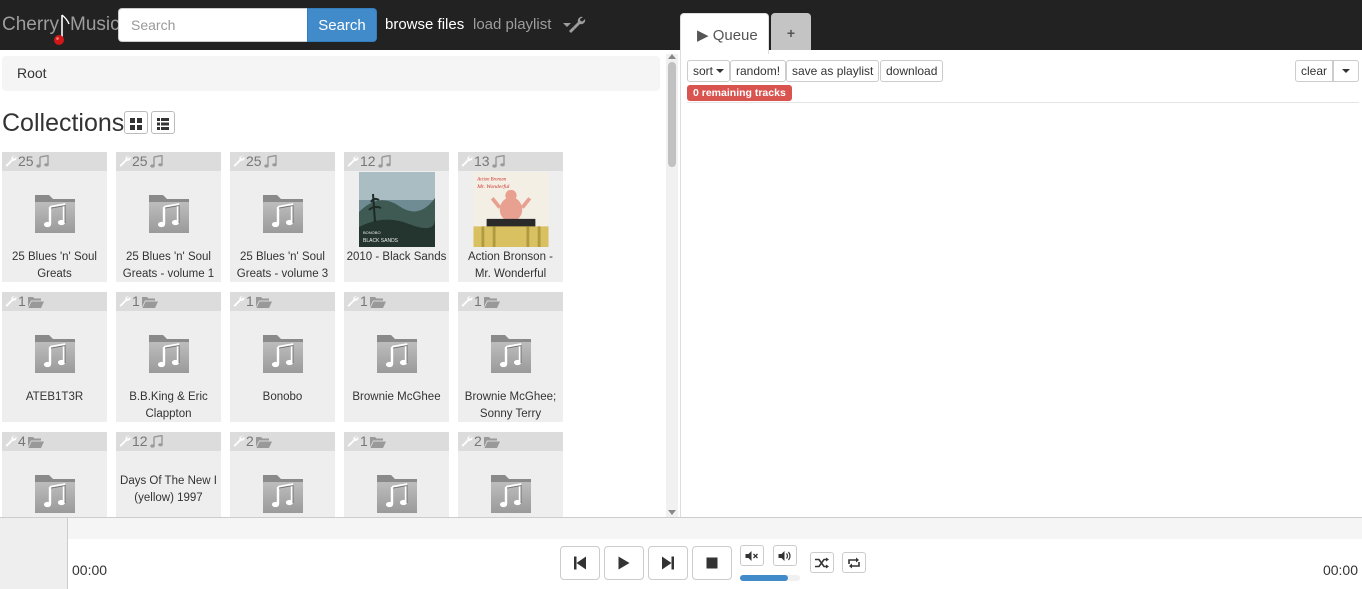 This screenshot has width=1362, height=589. I want to click on bonobo-album-art: BONOBO BLACK SANDS, so click(396, 209).